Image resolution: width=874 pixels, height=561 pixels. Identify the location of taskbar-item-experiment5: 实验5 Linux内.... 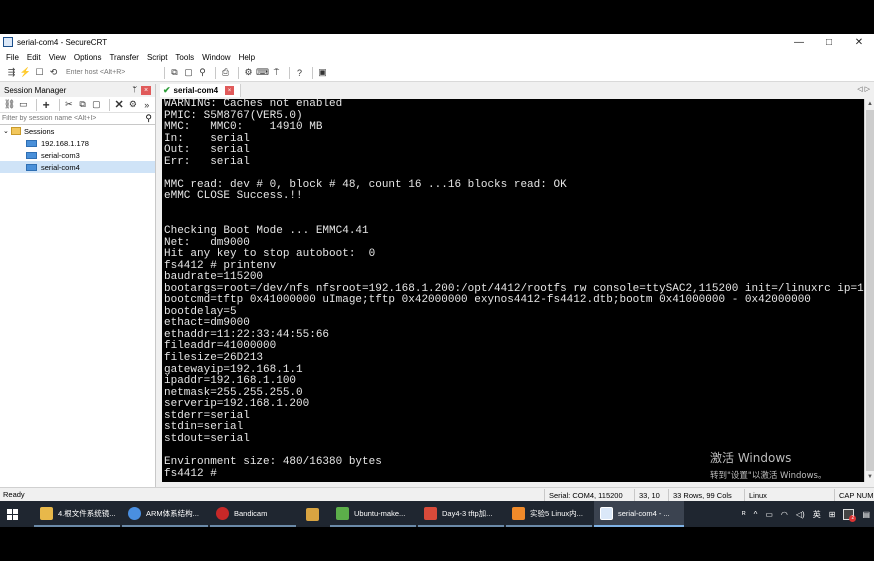
(549, 514).